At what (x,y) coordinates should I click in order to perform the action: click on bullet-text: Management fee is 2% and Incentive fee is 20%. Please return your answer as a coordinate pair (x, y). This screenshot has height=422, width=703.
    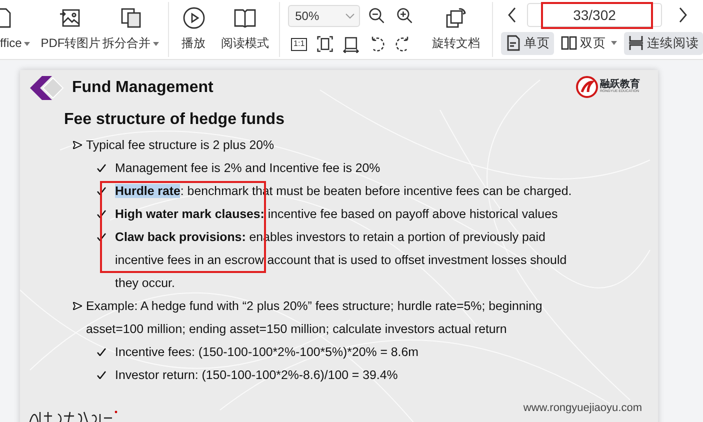
    Looking at the image, I should click on (248, 168).